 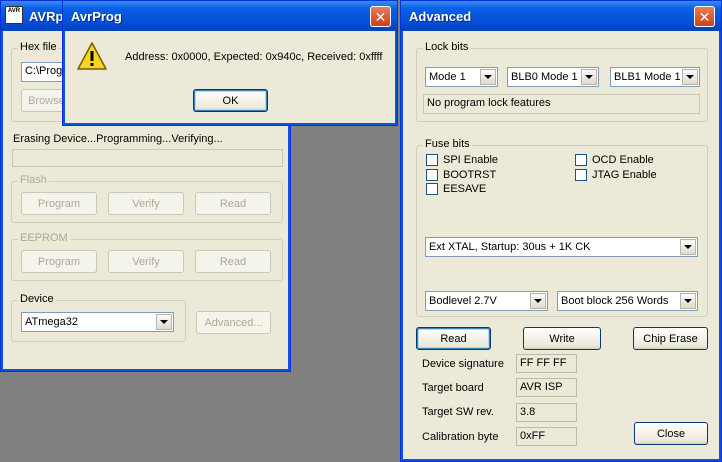 I want to click on lock-mode-select: Mode 1, so click(x=461, y=77).